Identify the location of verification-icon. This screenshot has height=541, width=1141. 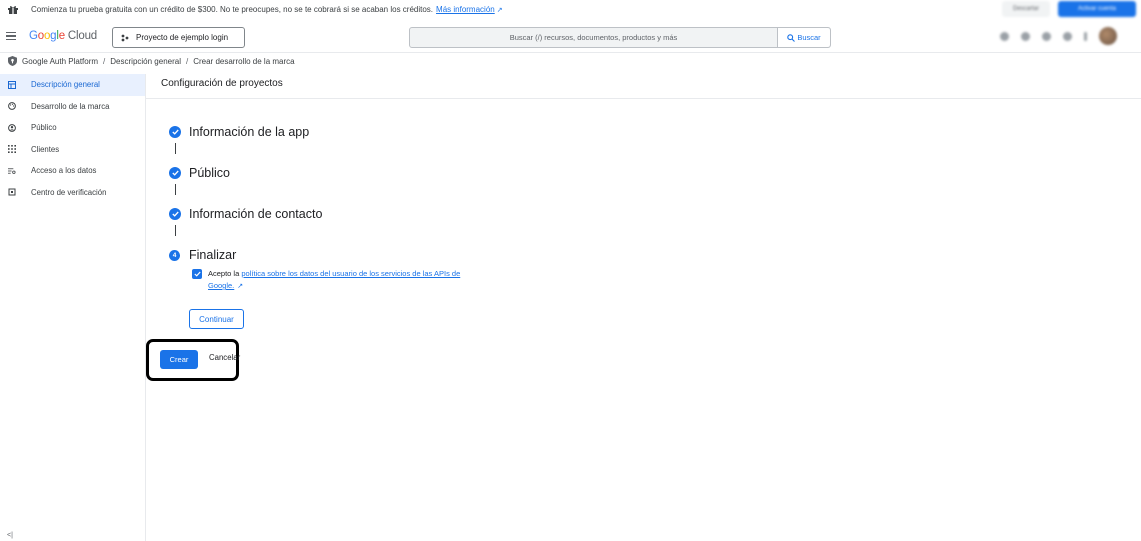
(12, 192).